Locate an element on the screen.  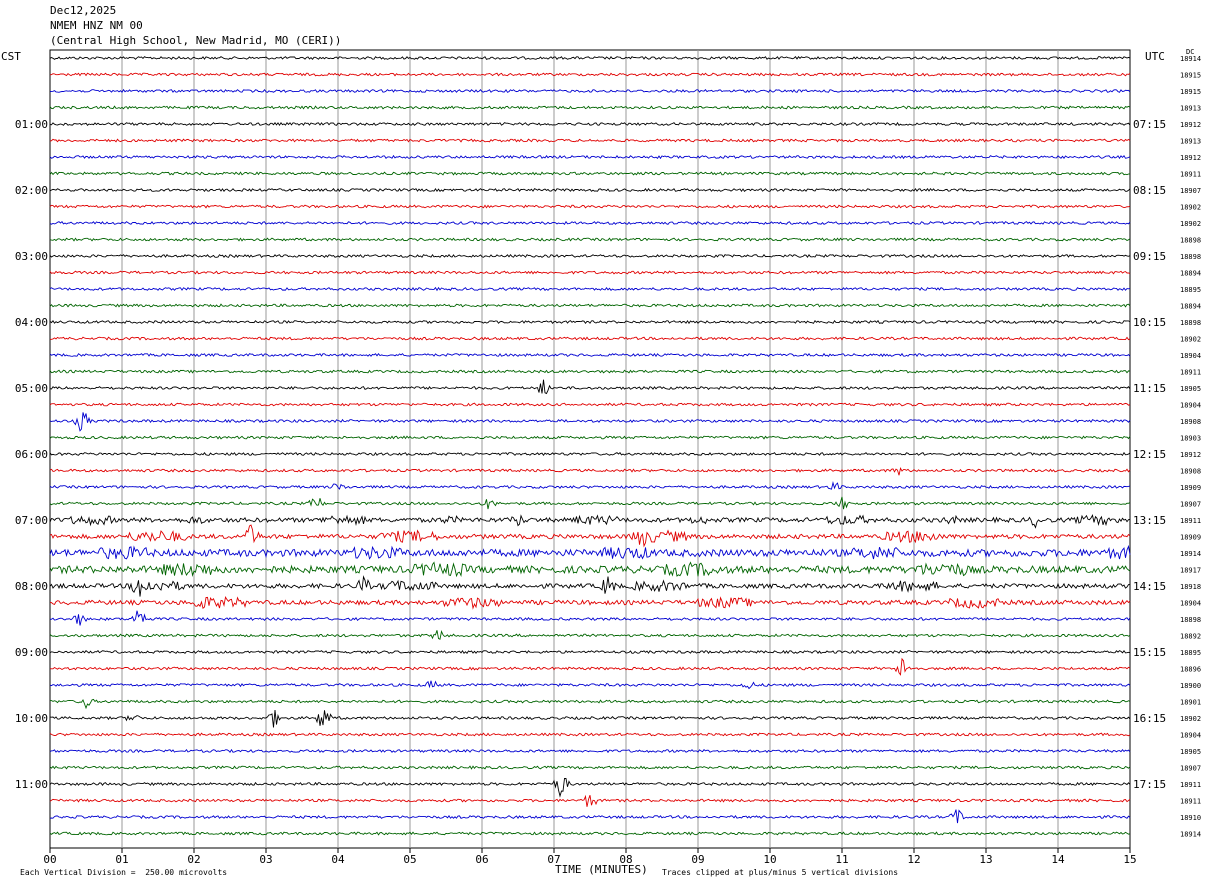
x-tick-label: 02 is located at coordinates (193, 859).